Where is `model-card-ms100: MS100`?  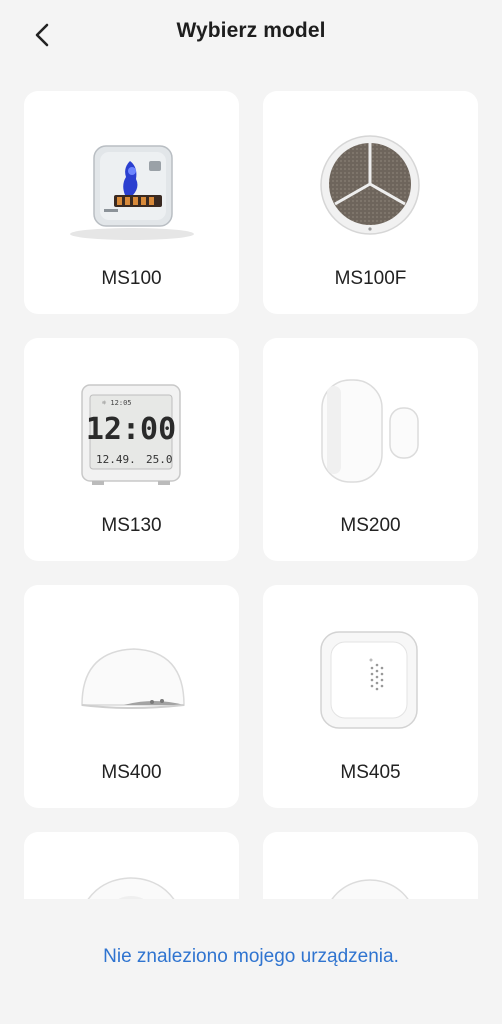
model-card-ms100: MS100 is located at coordinates (131, 202).